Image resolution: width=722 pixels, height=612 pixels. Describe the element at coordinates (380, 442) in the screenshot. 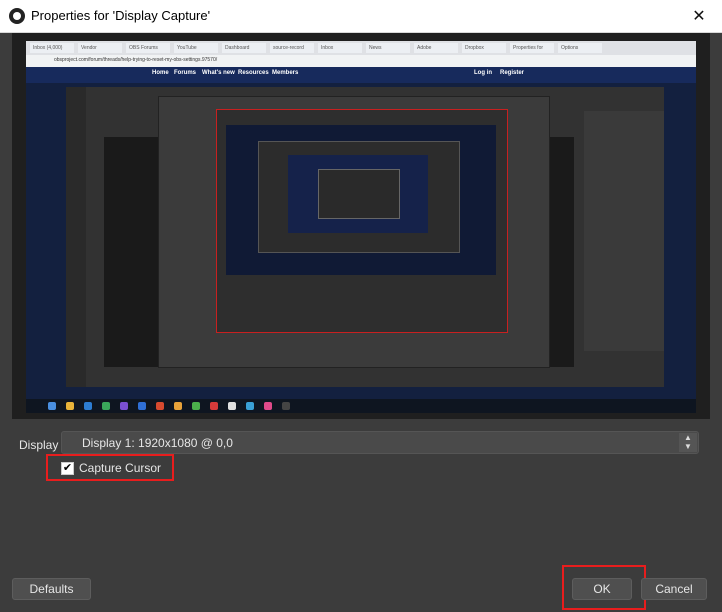

I see `display-dropdown: Display 1: 1920x1080 @ 0,0 ▲ ▼` at that location.